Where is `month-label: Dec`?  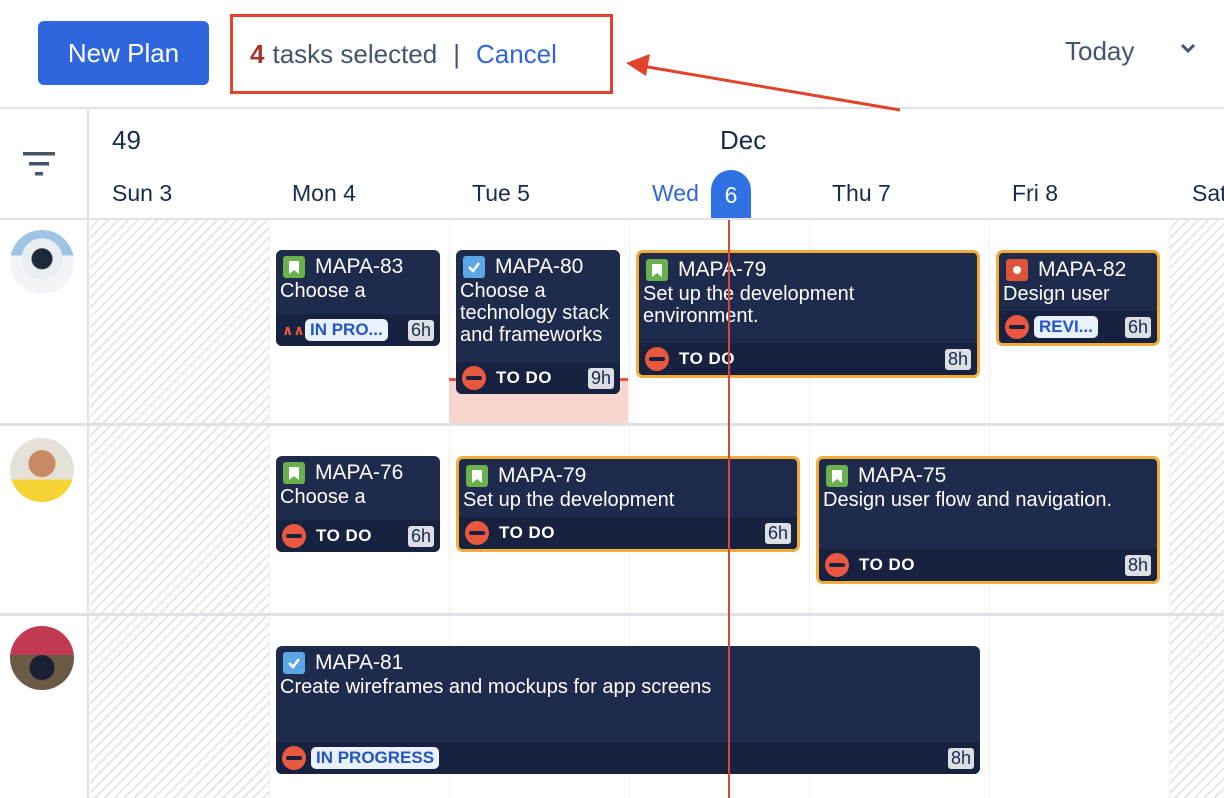
month-label: Dec is located at coordinates (743, 140).